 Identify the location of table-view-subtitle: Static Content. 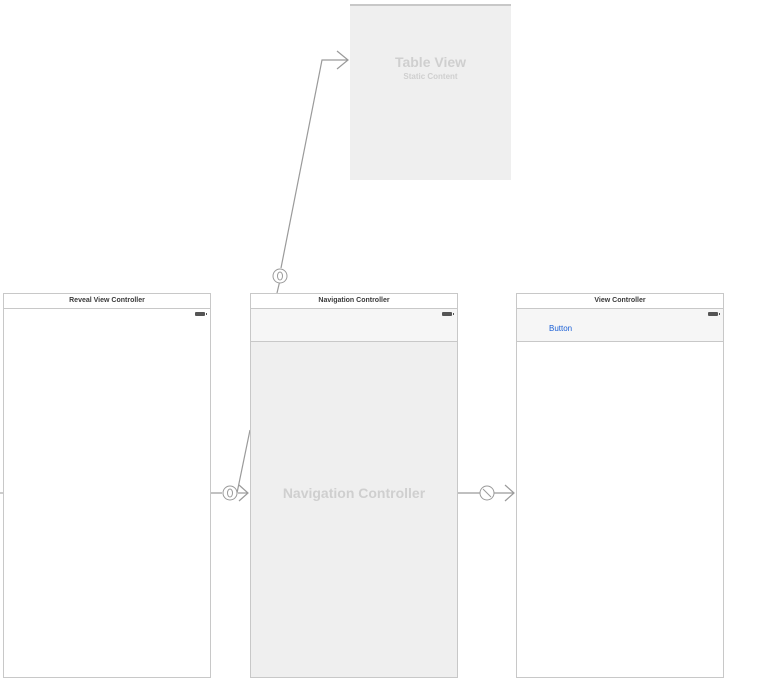
(430, 76).